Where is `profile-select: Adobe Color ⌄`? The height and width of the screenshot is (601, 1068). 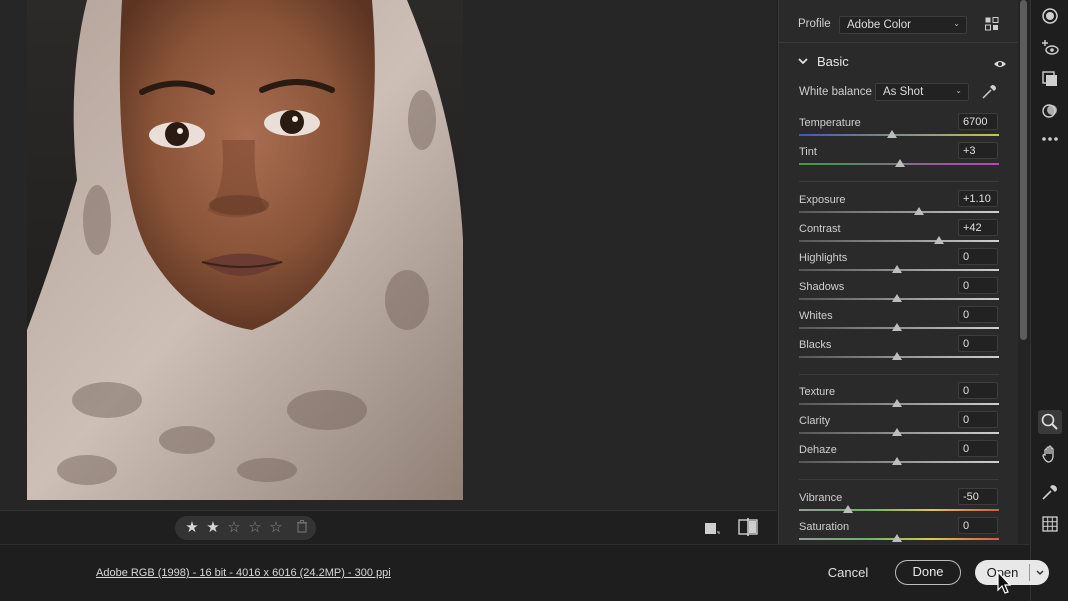 profile-select: Adobe Color ⌄ is located at coordinates (903, 25).